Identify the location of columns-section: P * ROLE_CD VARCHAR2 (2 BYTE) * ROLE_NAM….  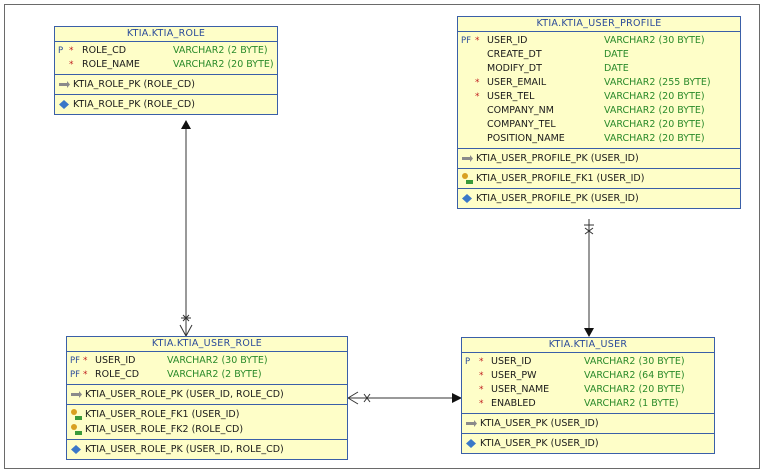
(166, 58).